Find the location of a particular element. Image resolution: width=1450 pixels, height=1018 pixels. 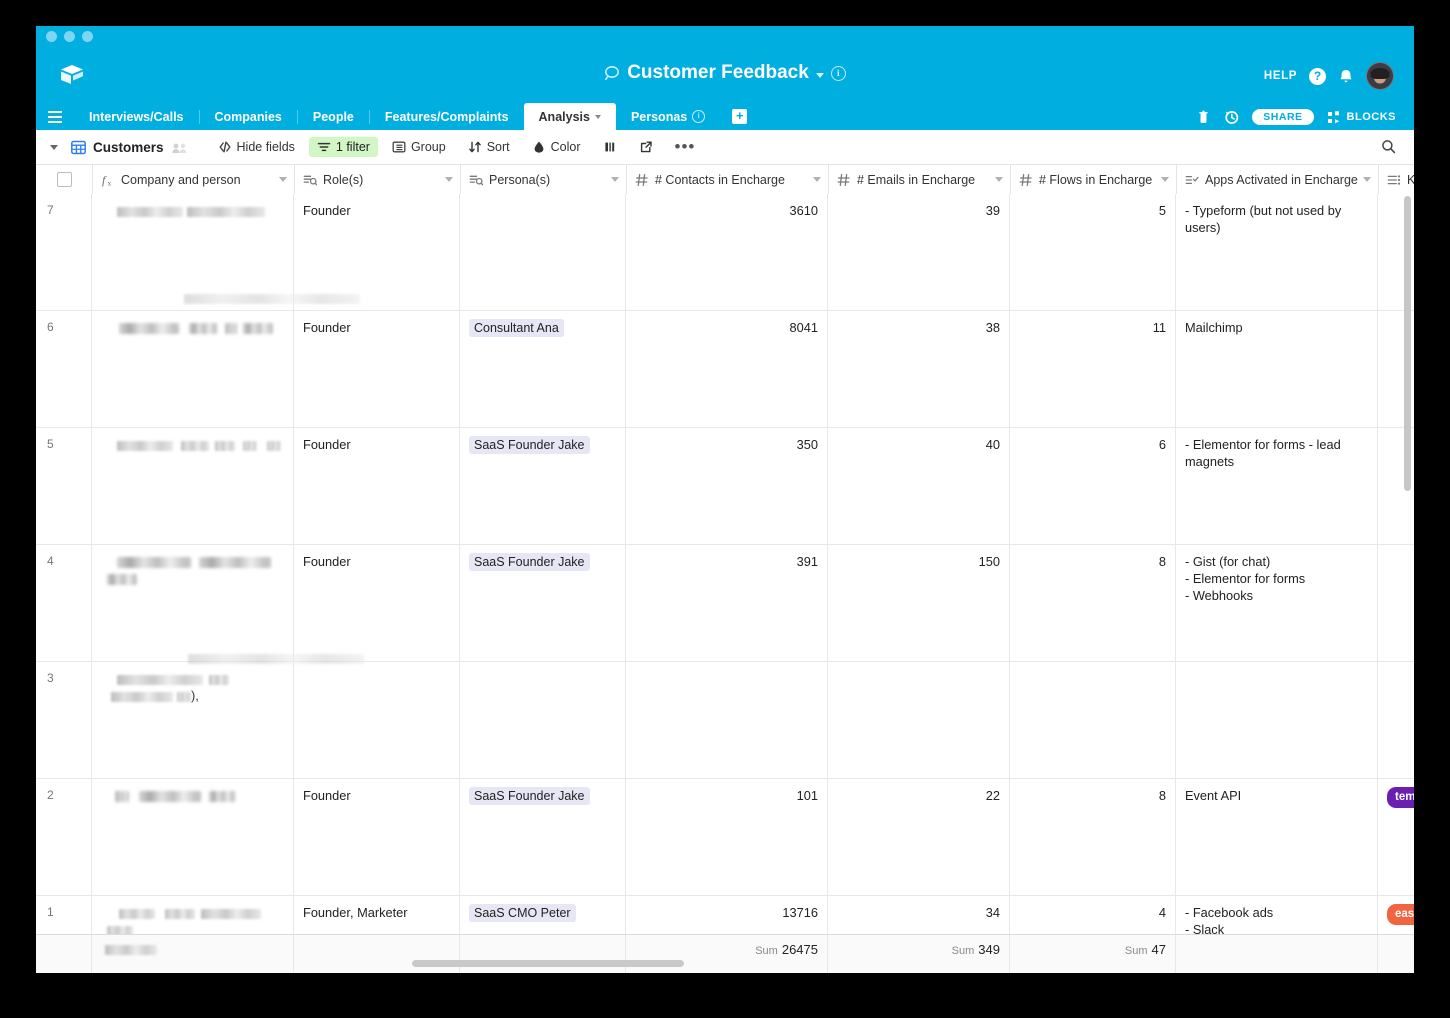

select-all-checkbox is located at coordinates (64, 179).